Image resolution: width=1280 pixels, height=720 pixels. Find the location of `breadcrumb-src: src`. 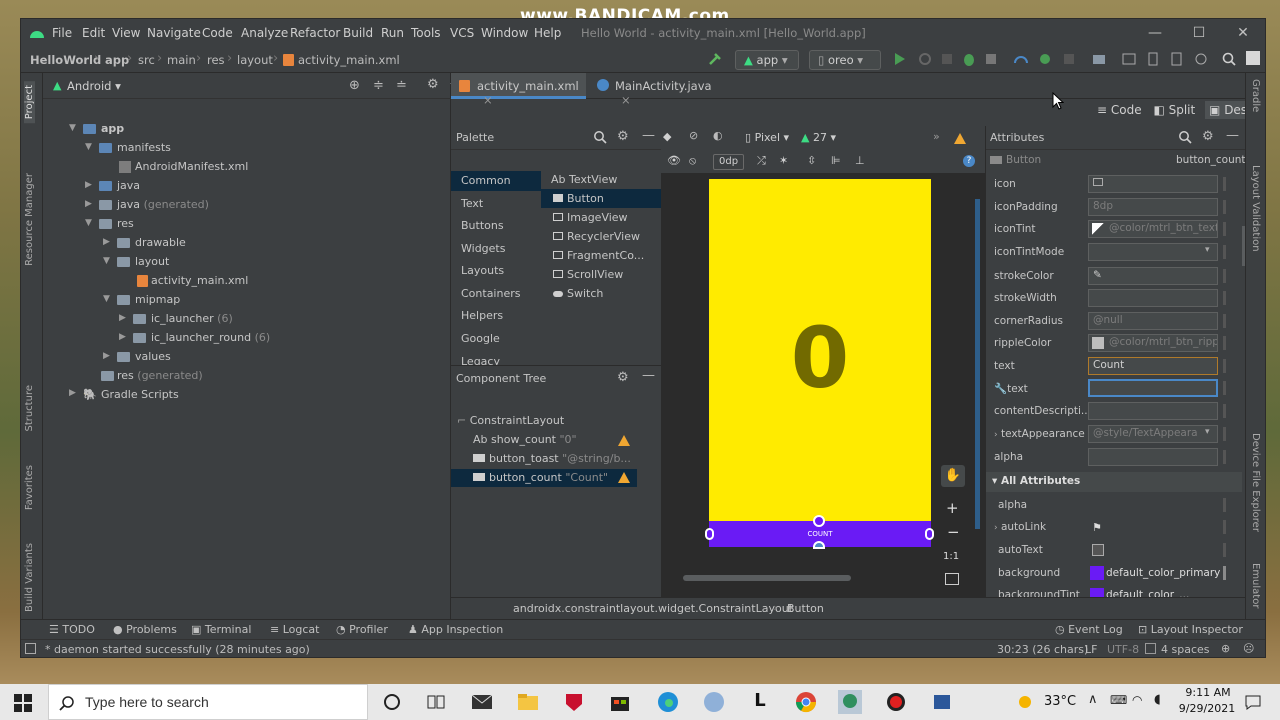

breadcrumb-src: src is located at coordinates (146, 60).